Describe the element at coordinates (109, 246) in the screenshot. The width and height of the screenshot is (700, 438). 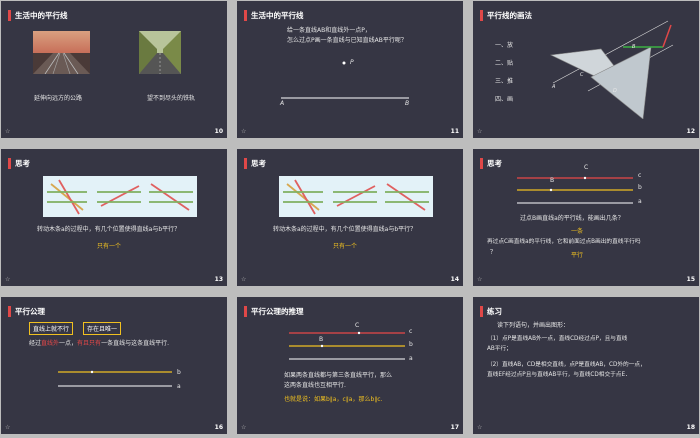
I see `answer-text: 只有一个` at that location.